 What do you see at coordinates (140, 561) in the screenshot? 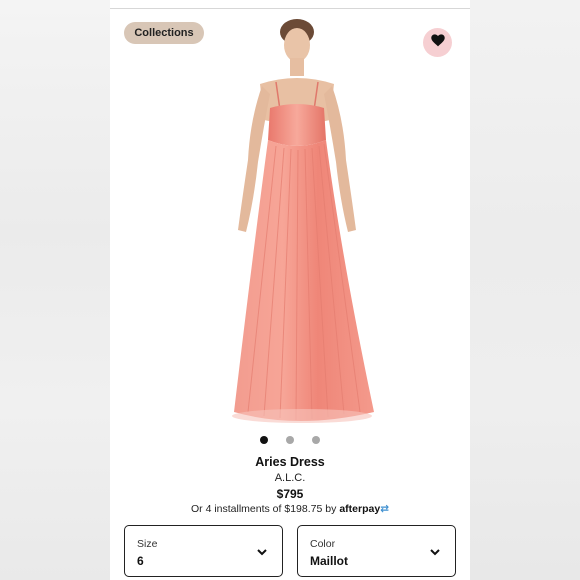
I see `size-value: 6` at bounding box center [140, 561].